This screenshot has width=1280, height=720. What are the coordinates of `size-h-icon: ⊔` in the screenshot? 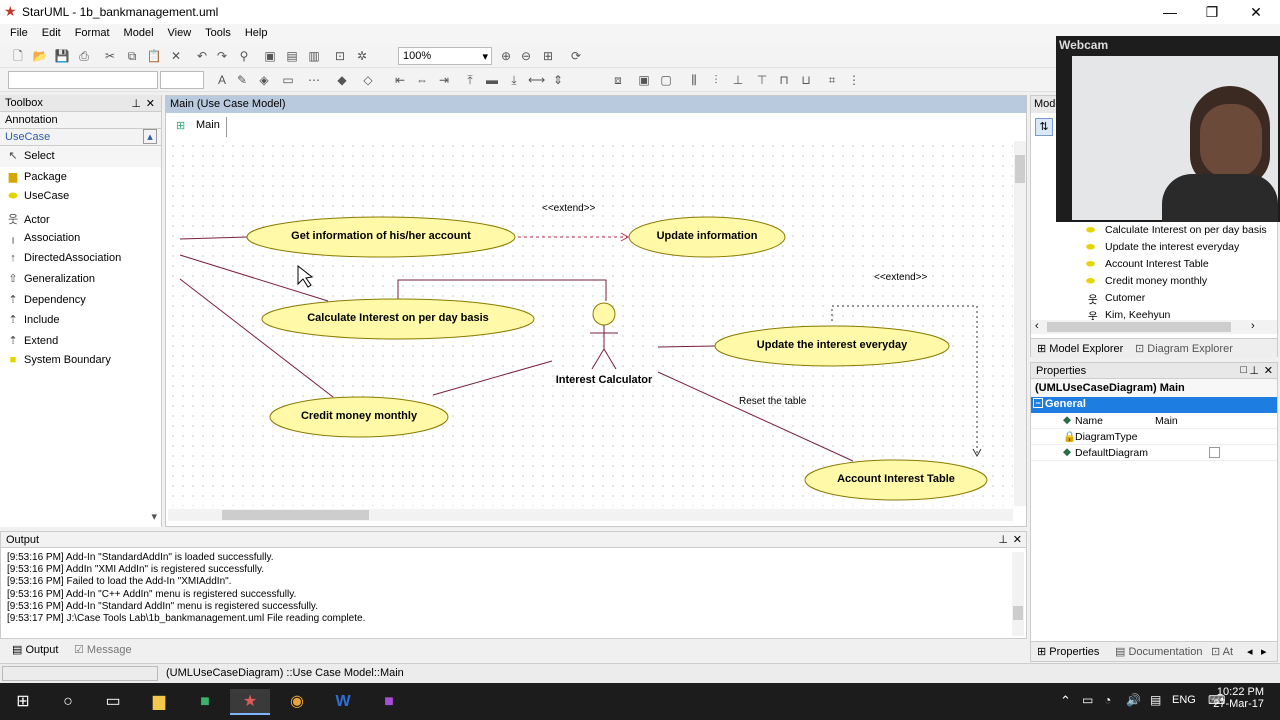 It's located at (806, 80).